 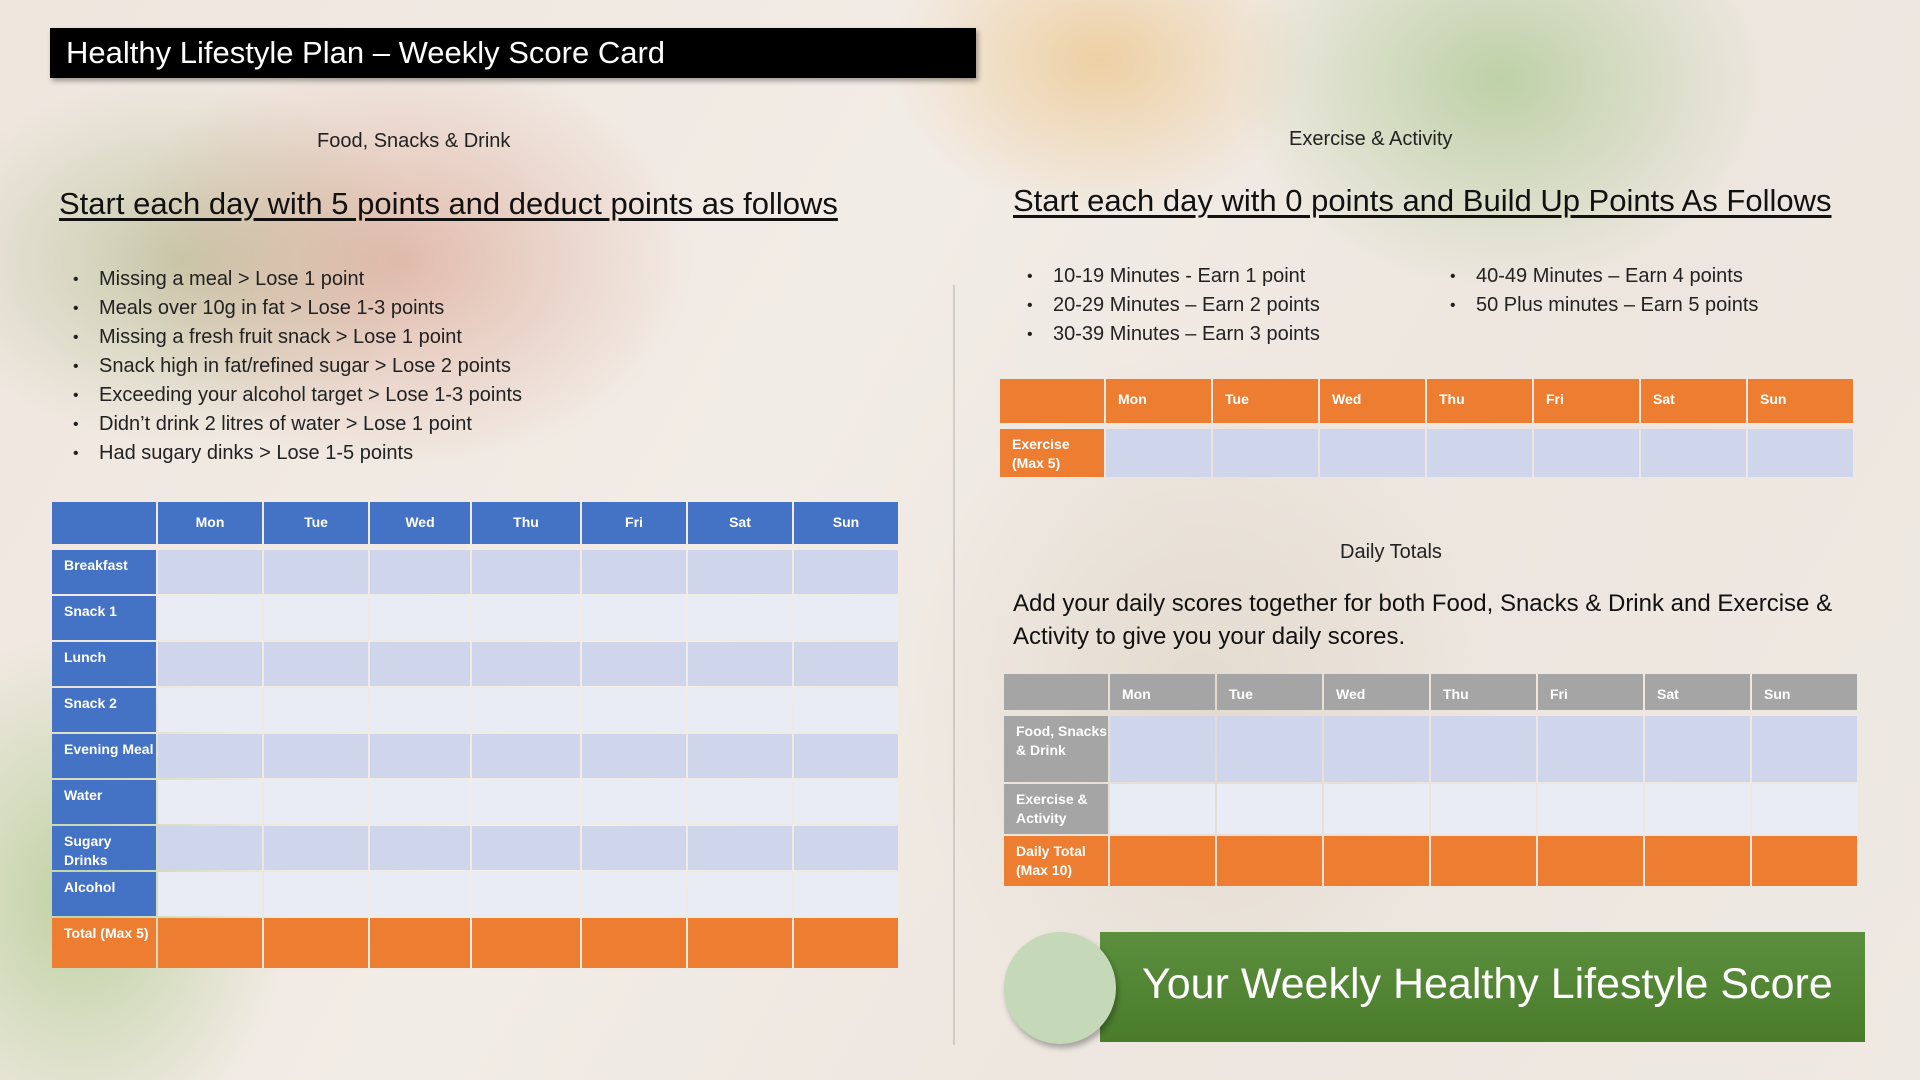 What do you see at coordinates (1697, 749) in the screenshot?
I see `score-cell-food-snacks-drink-sat` at bounding box center [1697, 749].